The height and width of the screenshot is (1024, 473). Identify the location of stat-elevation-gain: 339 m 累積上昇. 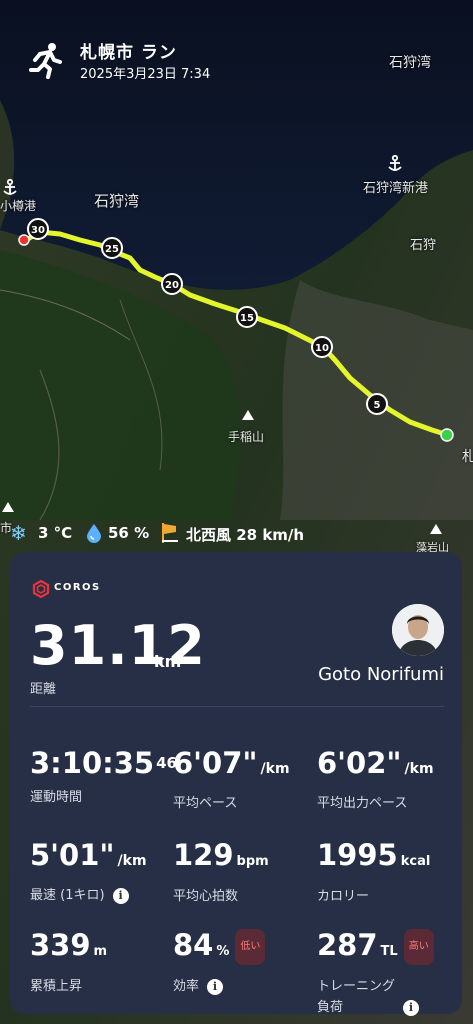
(68, 961).